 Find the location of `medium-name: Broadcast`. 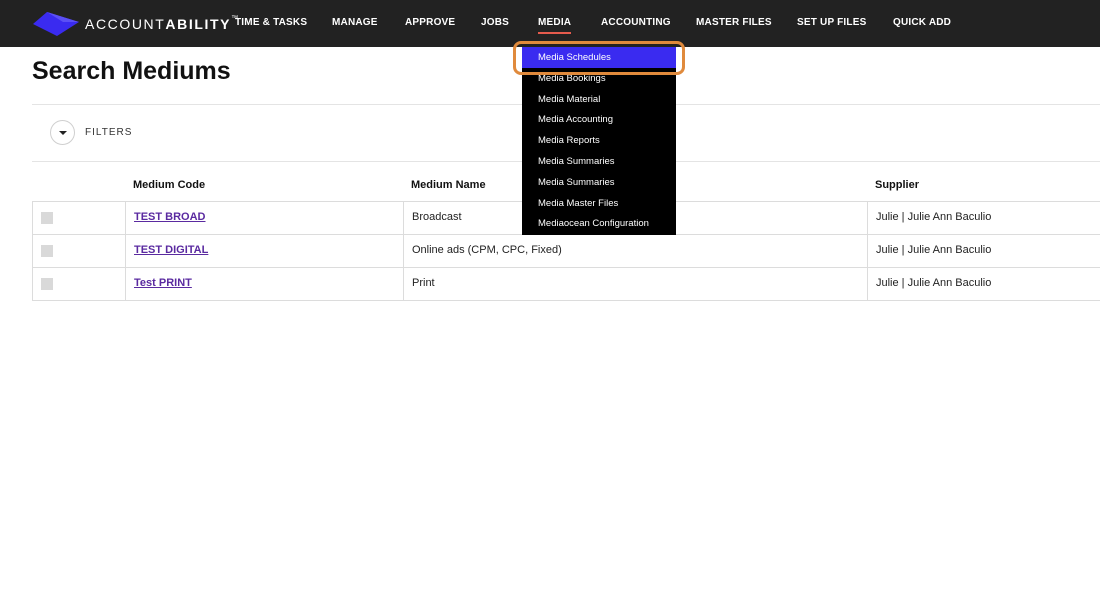

medium-name: Broadcast is located at coordinates (437, 217).